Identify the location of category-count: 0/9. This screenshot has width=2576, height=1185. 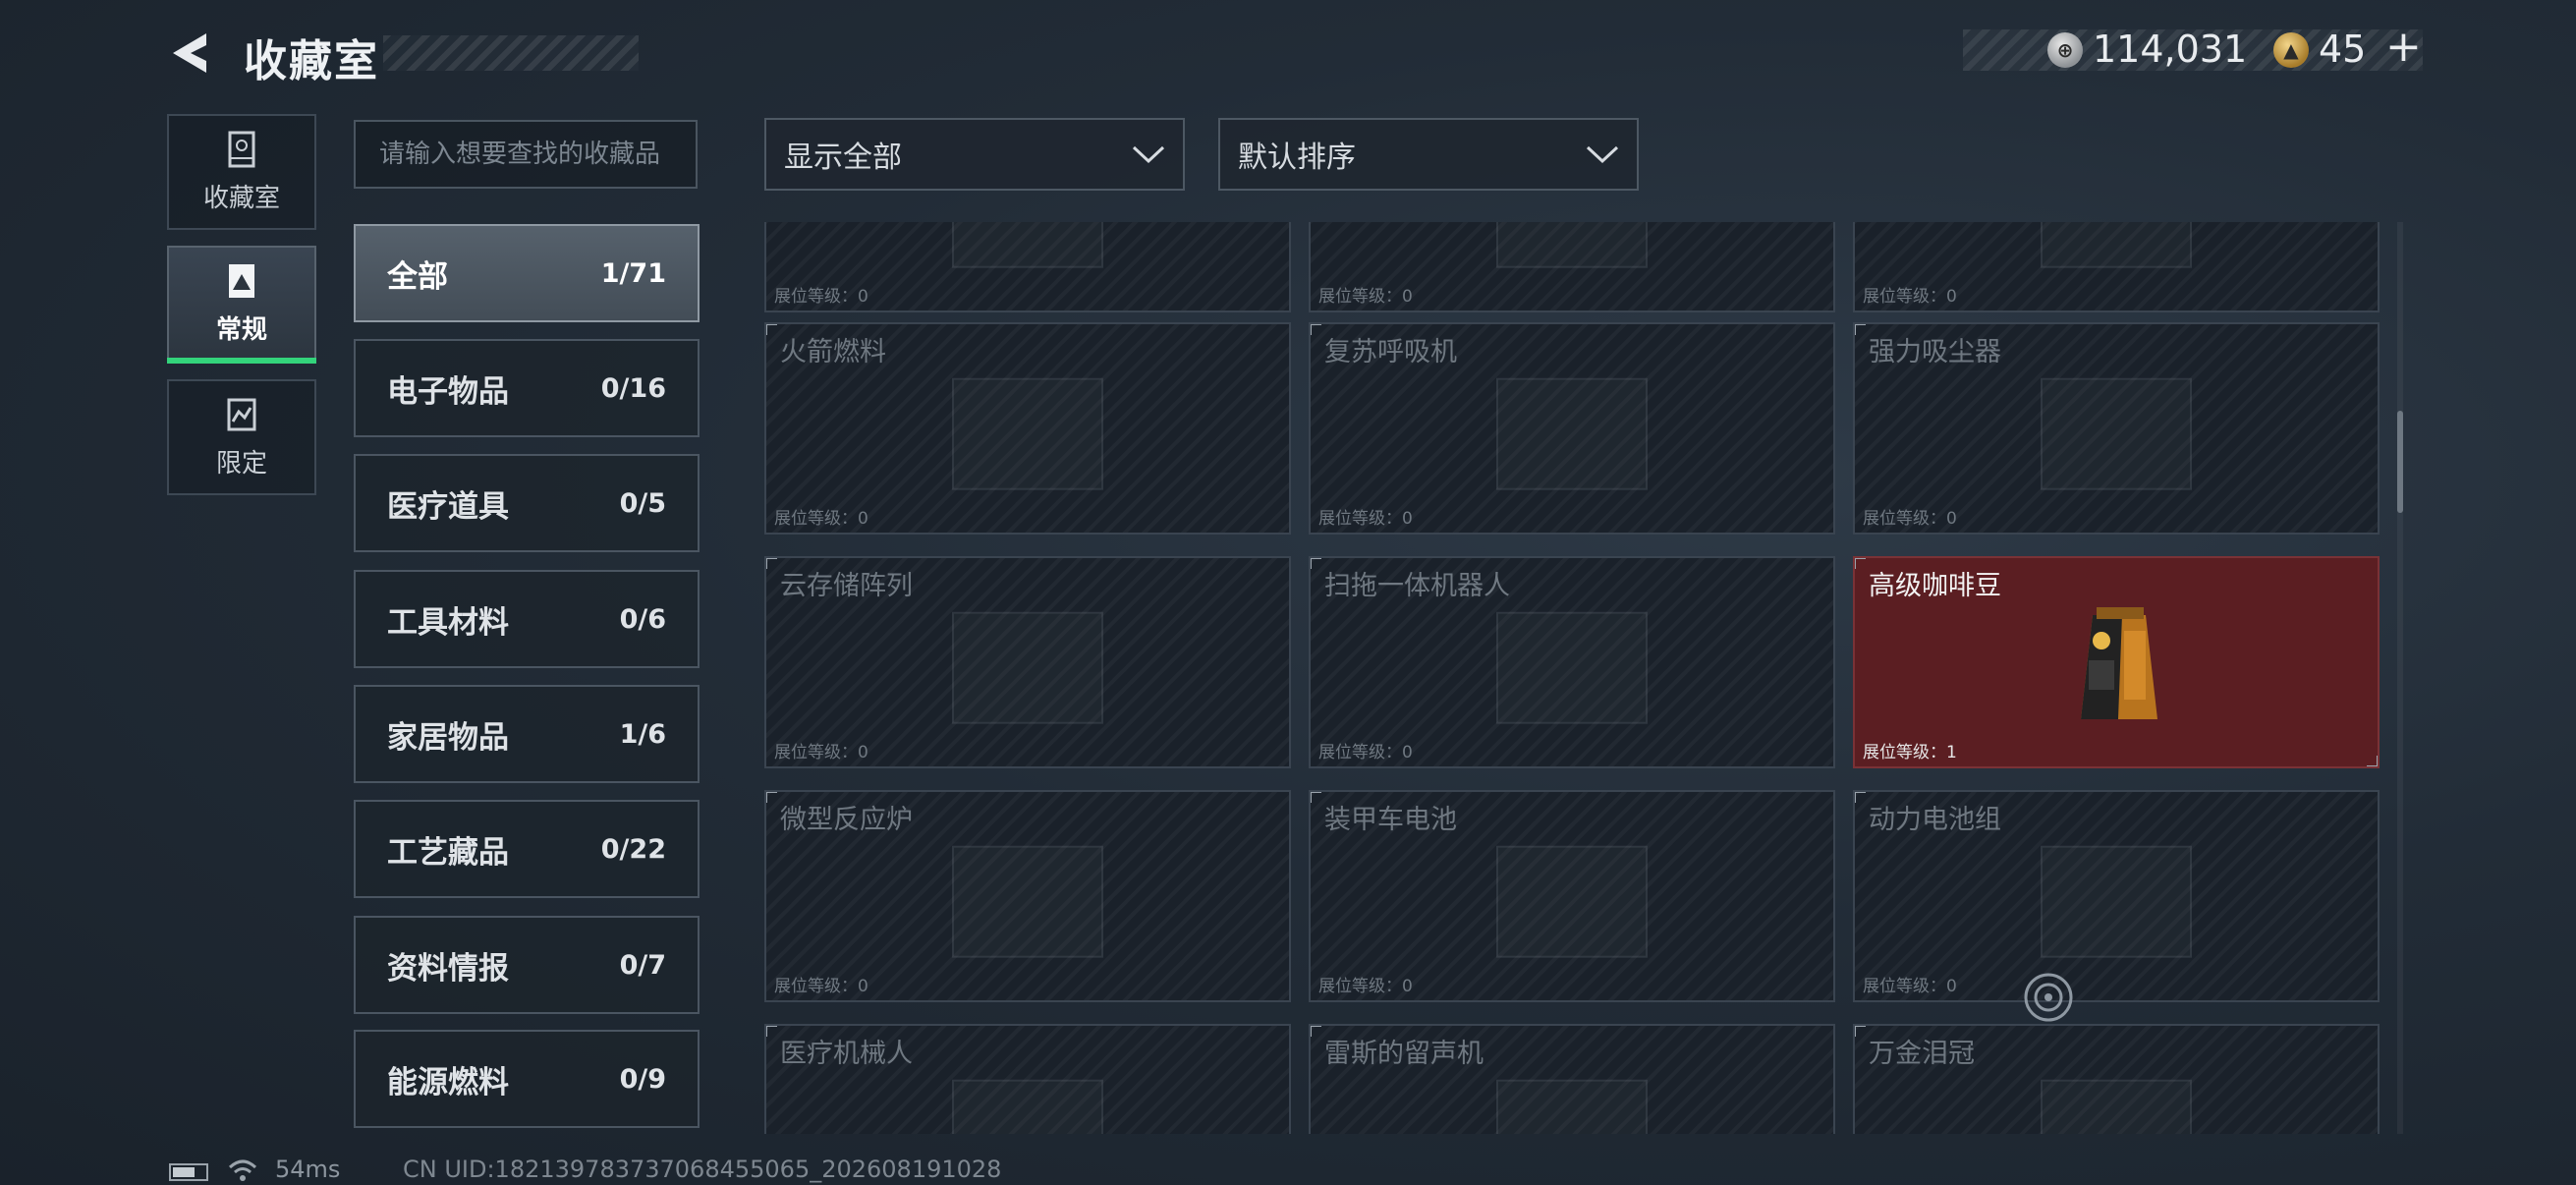
(642, 1079).